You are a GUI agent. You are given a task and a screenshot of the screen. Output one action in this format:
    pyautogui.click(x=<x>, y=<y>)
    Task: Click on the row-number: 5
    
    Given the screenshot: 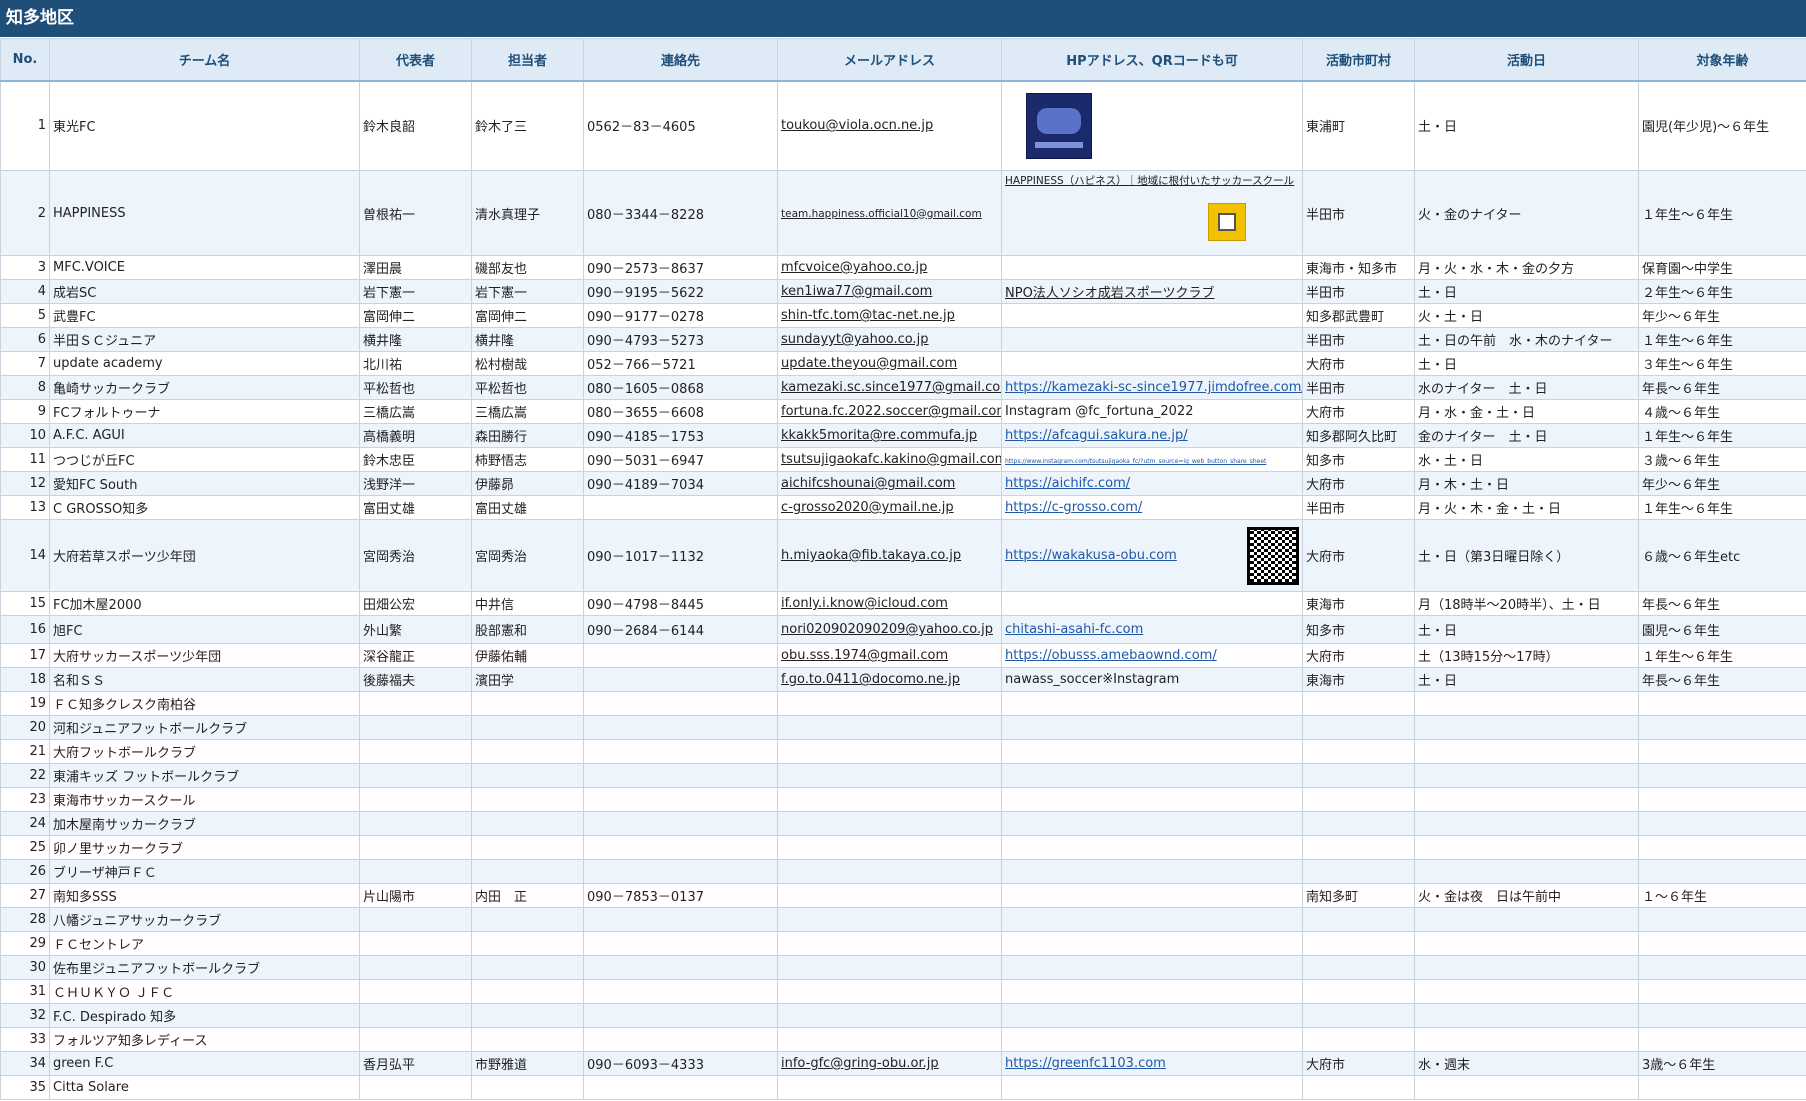 What is the action you would take?
    pyautogui.click(x=25, y=315)
    